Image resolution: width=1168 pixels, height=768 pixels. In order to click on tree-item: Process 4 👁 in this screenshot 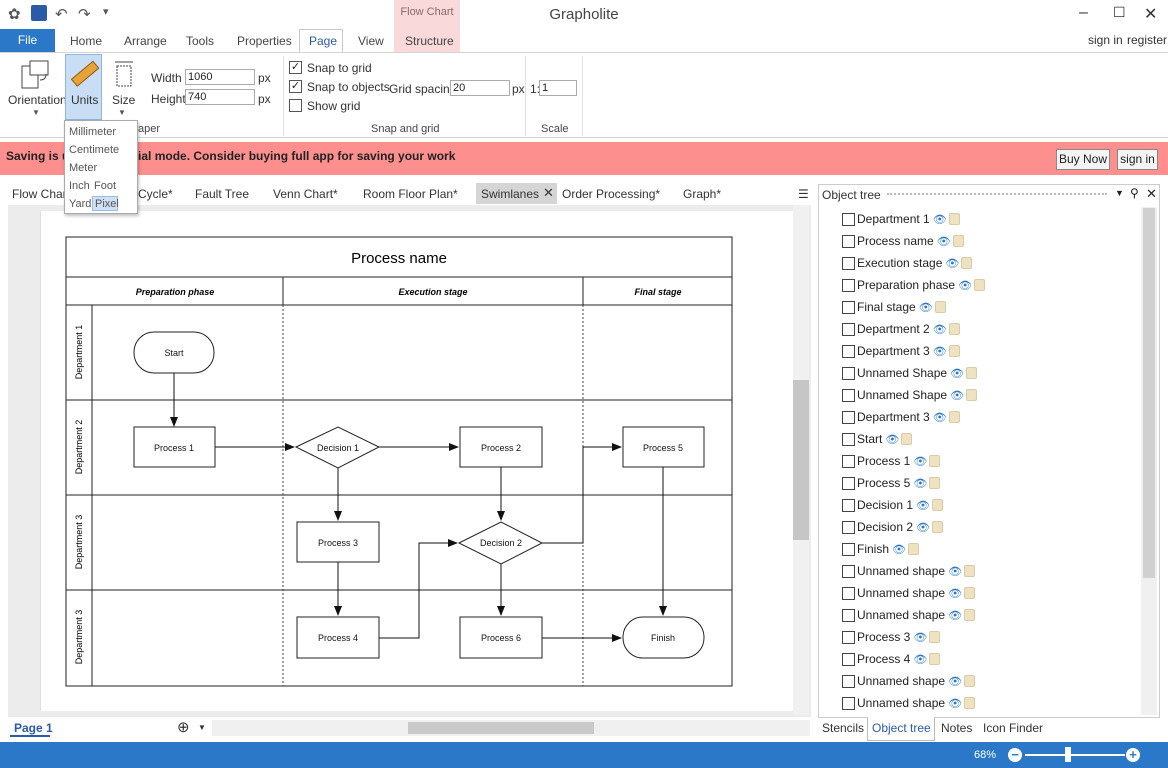, I will do `click(891, 659)`.